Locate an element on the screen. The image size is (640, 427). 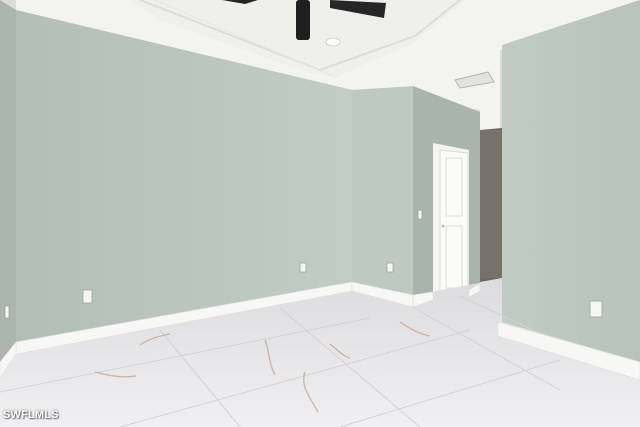
outlet-left is located at coordinates (87, 296).